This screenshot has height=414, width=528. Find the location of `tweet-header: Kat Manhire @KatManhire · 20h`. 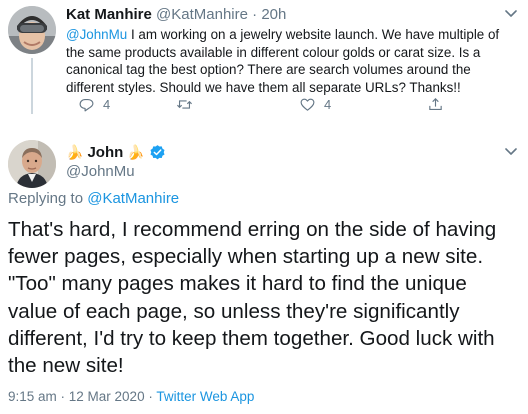

tweet-header: Kat Manhire @KatManhire · 20h is located at coordinates (176, 14).